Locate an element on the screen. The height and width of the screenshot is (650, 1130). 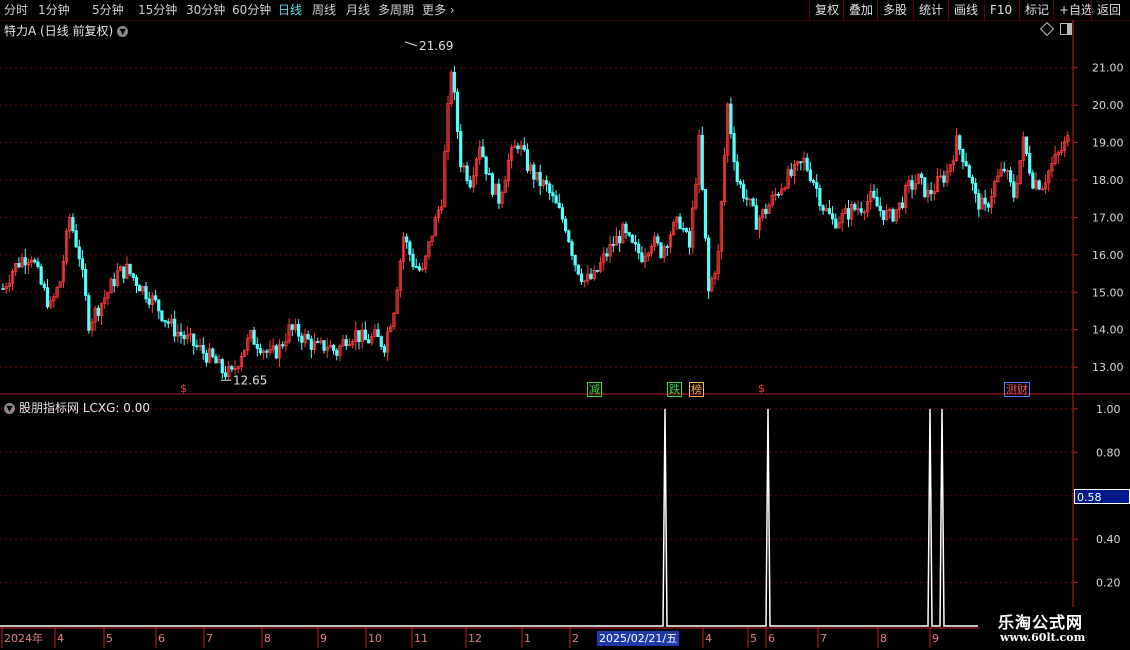
stock-title-text: 特力A (日线 前复权) is located at coordinates (59, 31).